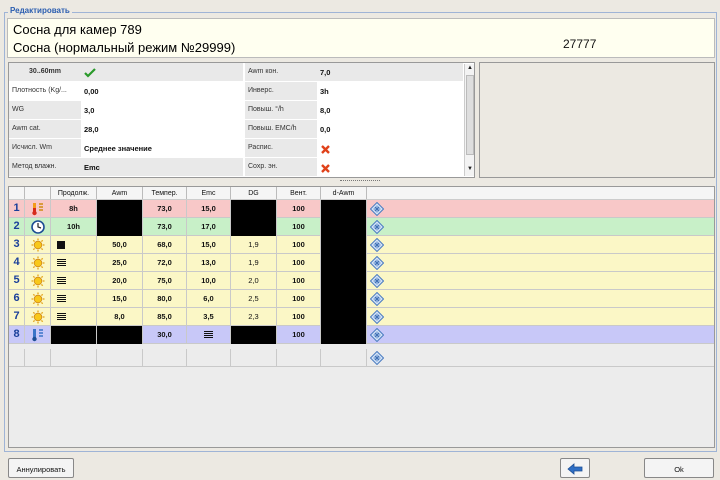  Describe the element at coordinates (126, 91) in the screenshot. I see `param-row: Плотность (Kg/... 0,00` at that location.